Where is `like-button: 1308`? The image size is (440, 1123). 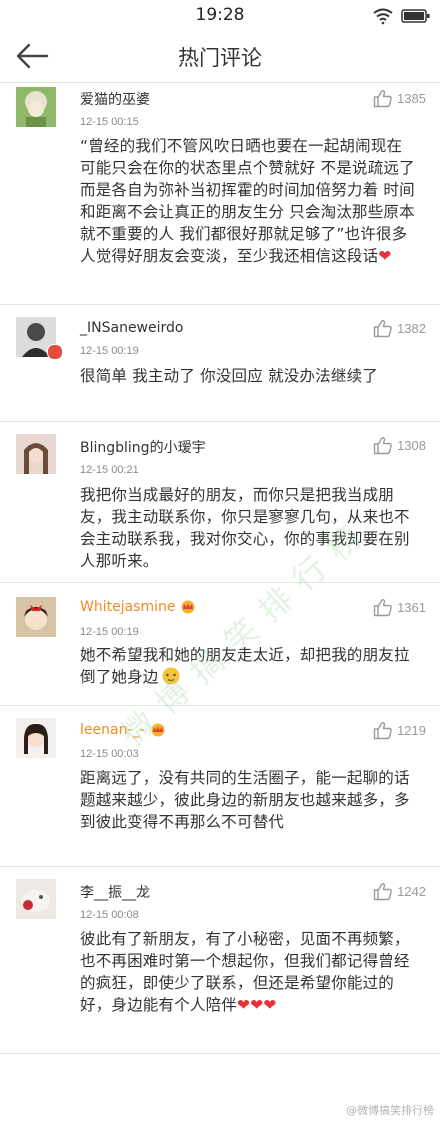
like-button: 1308 is located at coordinates (399, 445).